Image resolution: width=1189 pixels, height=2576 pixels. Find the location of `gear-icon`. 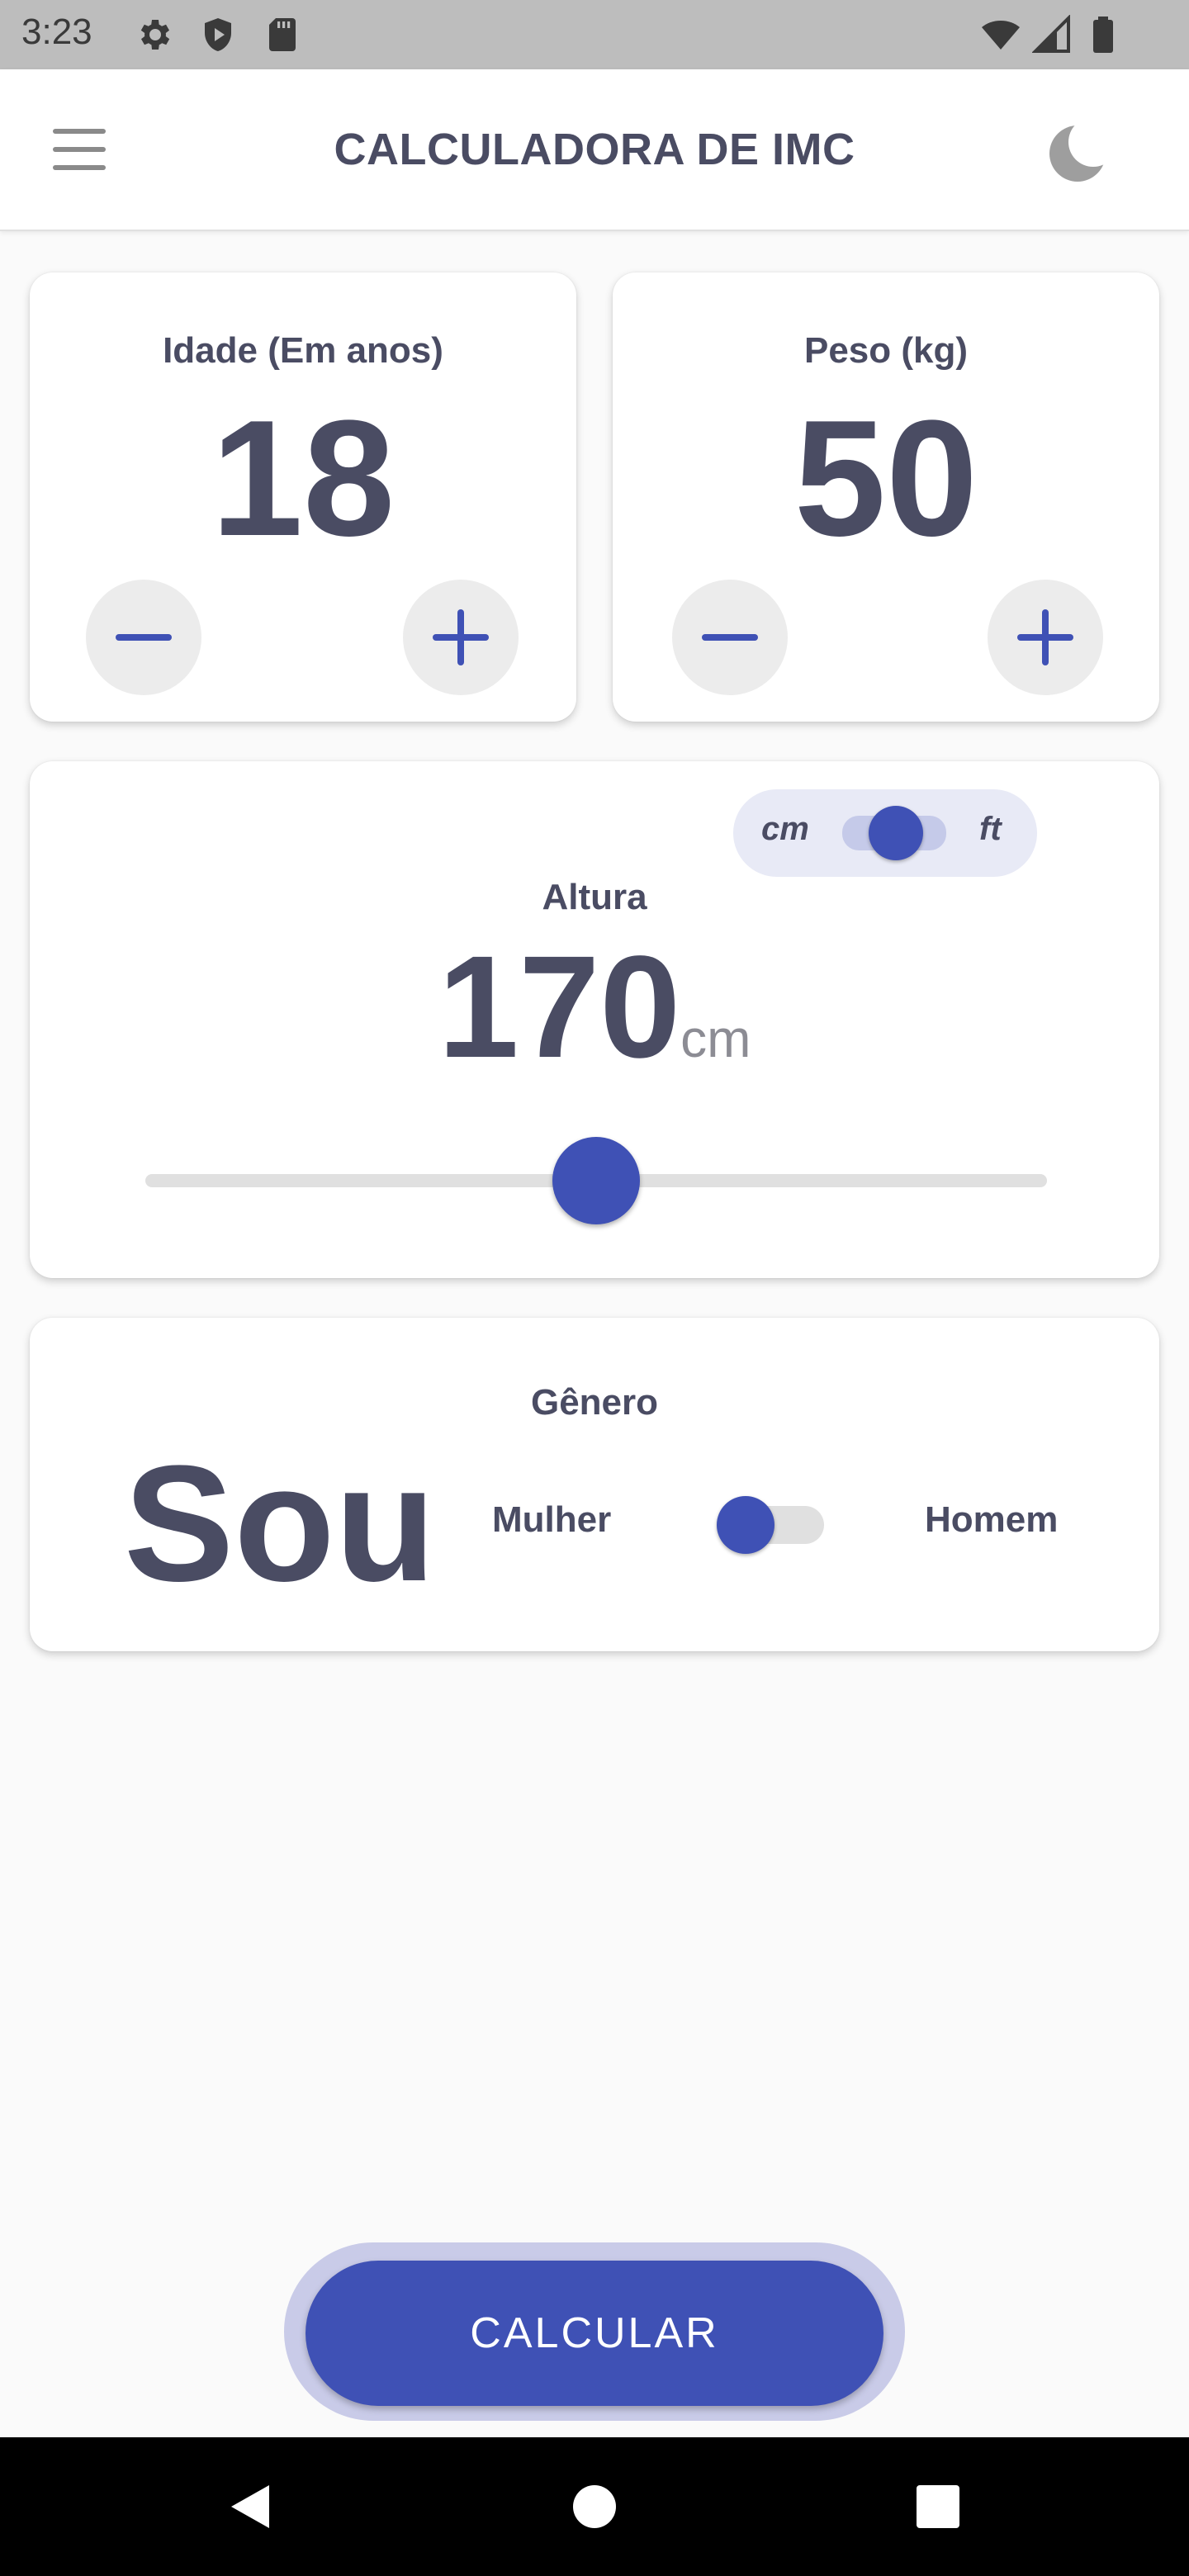

gear-icon is located at coordinates (155, 35).